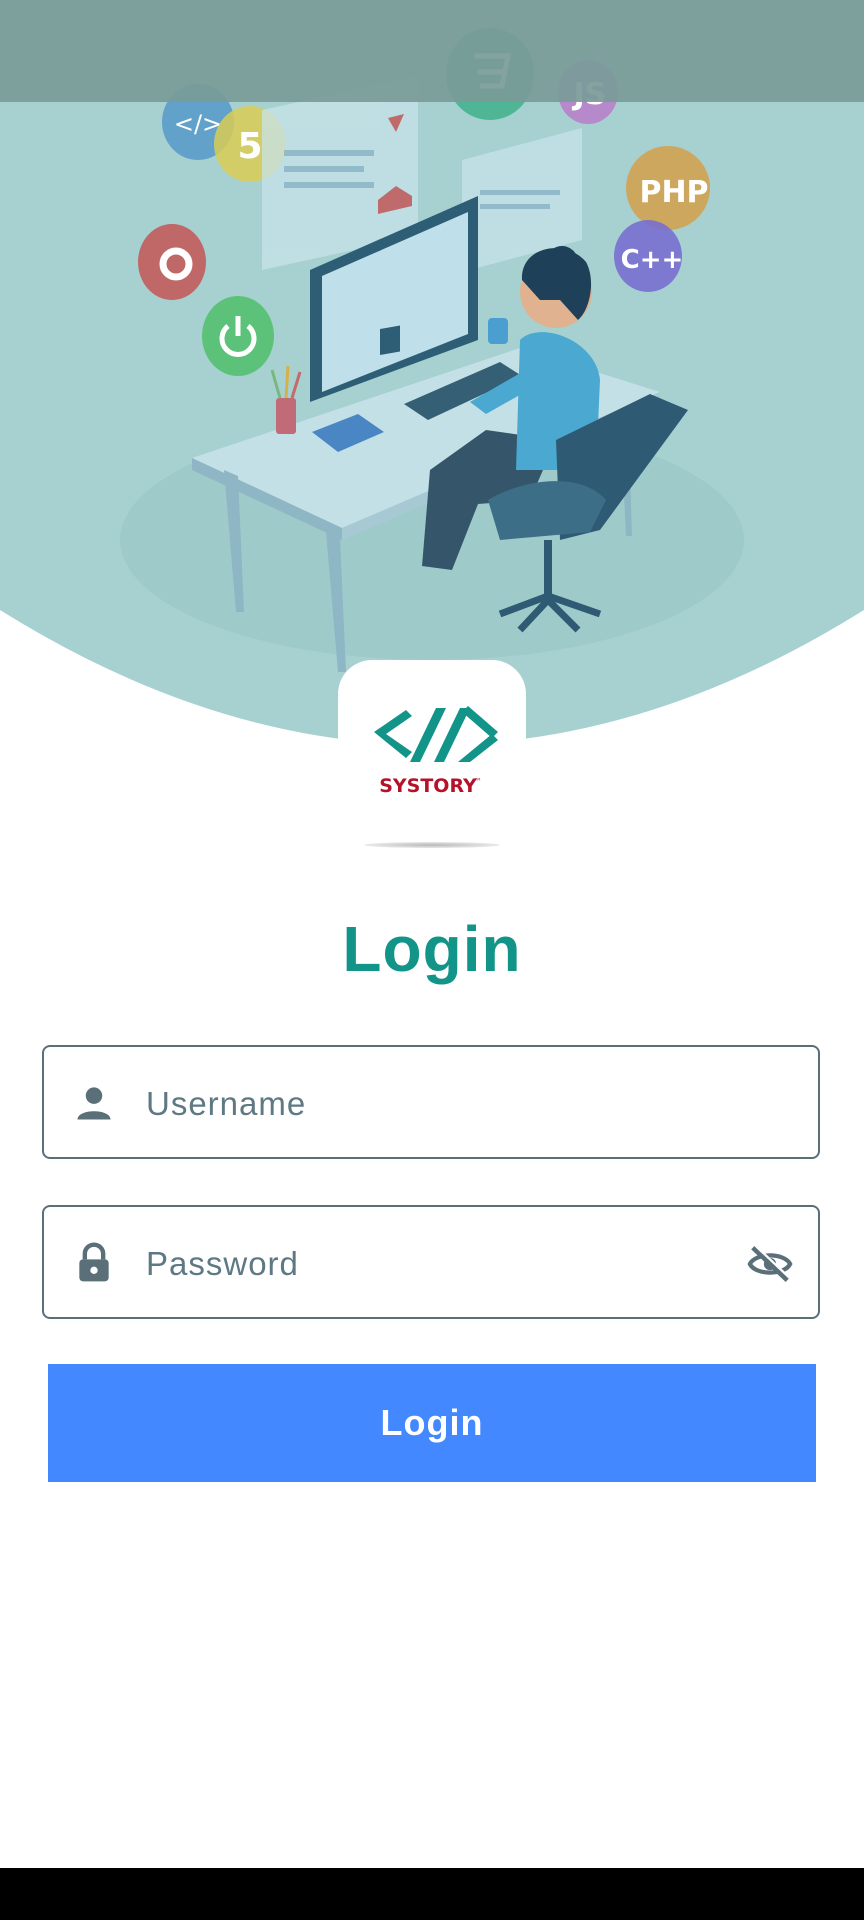 Image resolution: width=864 pixels, height=1920 pixels. I want to click on svg-text: ™, so click(478, 781).